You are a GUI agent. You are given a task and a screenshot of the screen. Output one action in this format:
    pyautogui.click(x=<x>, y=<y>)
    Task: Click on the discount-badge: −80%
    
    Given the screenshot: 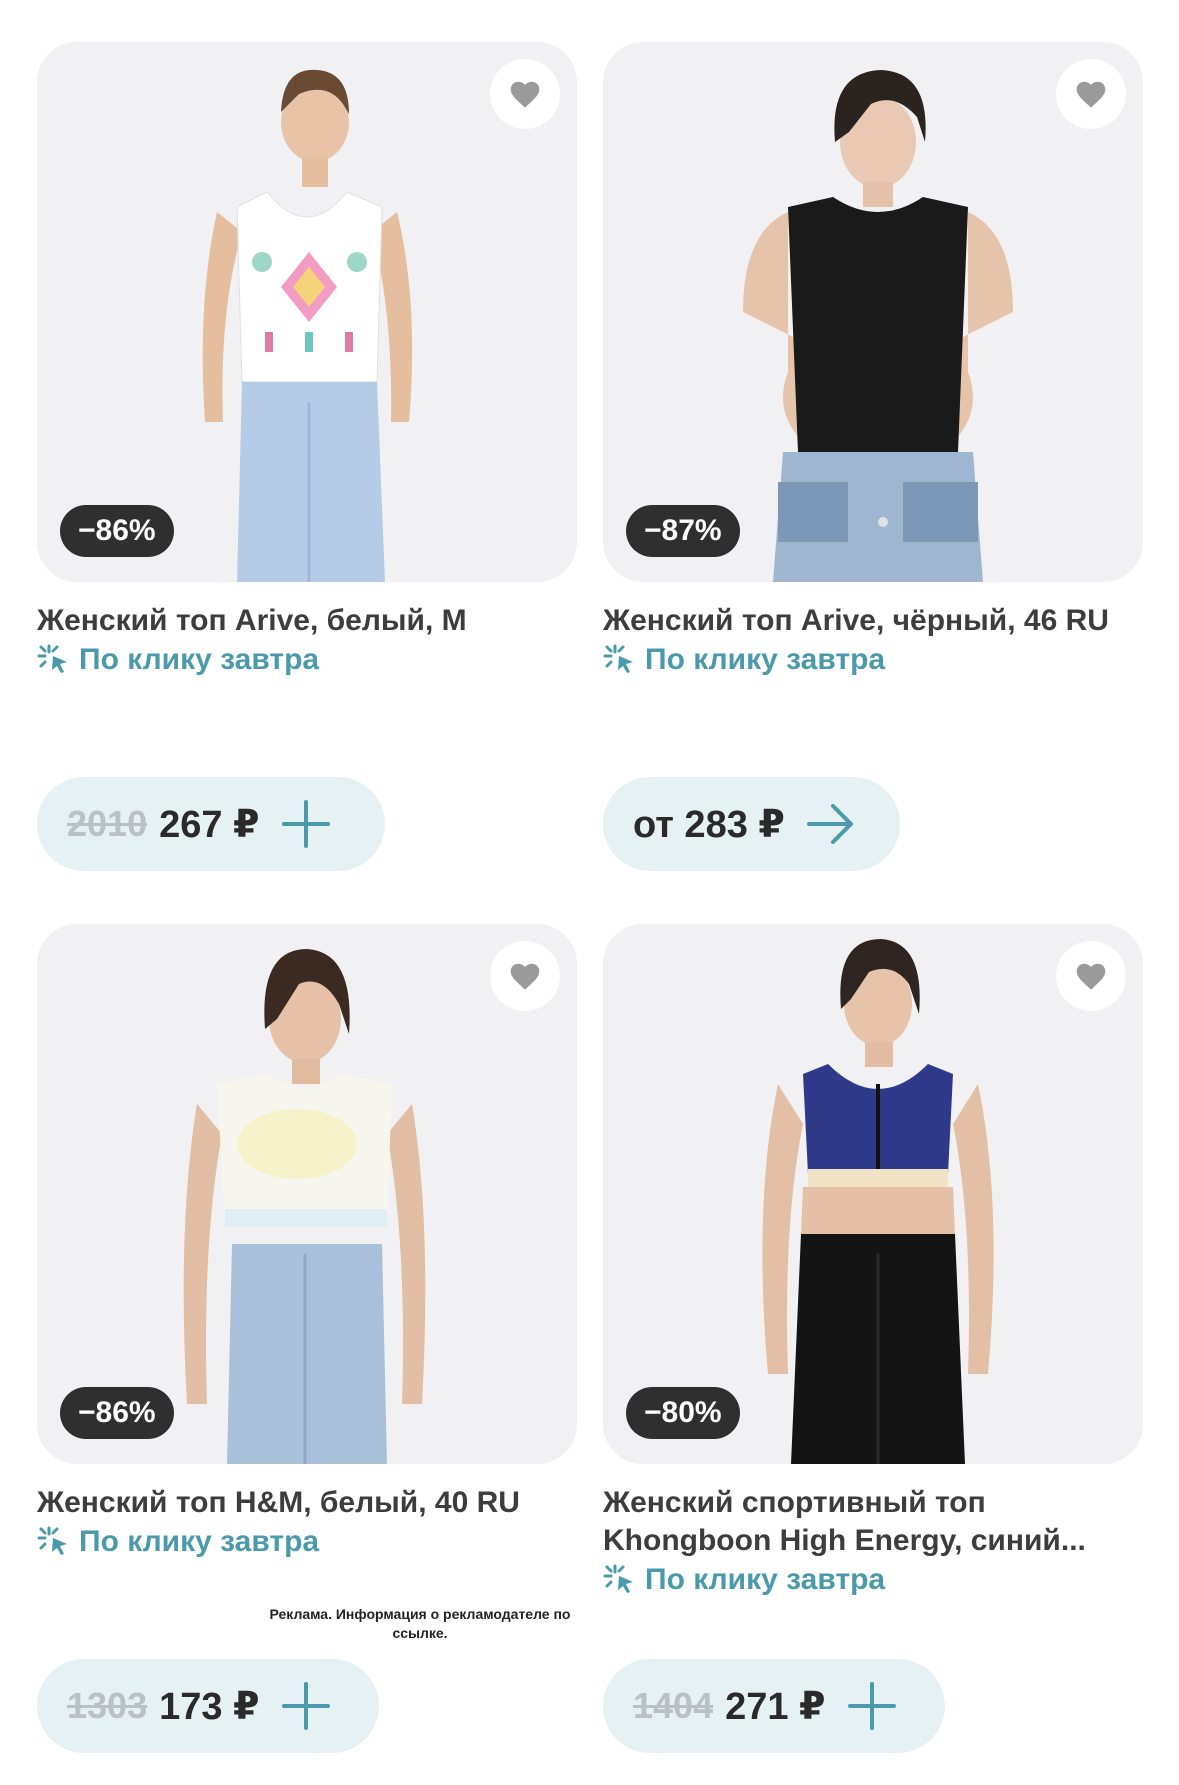 What is the action you would take?
    pyautogui.click(x=683, y=1413)
    